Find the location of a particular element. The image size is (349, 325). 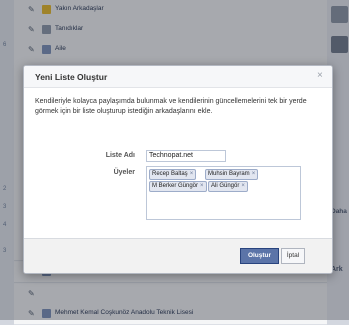

dialog-header: Yeni Liste Oluştur × is located at coordinates (178, 77).